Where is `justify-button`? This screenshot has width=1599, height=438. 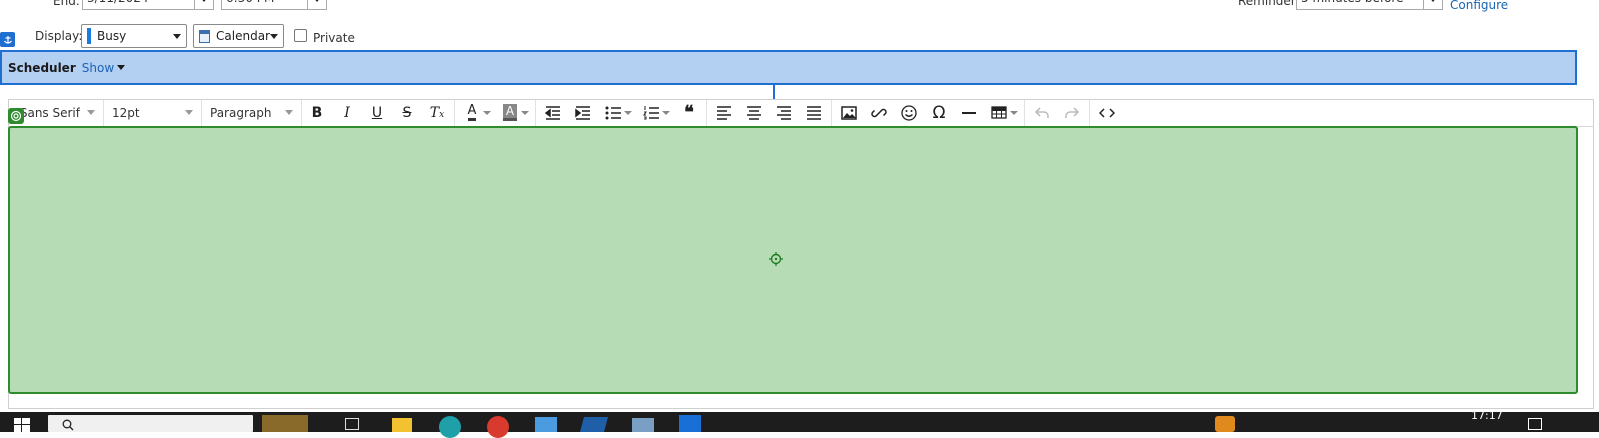
justify-button is located at coordinates (814, 113).